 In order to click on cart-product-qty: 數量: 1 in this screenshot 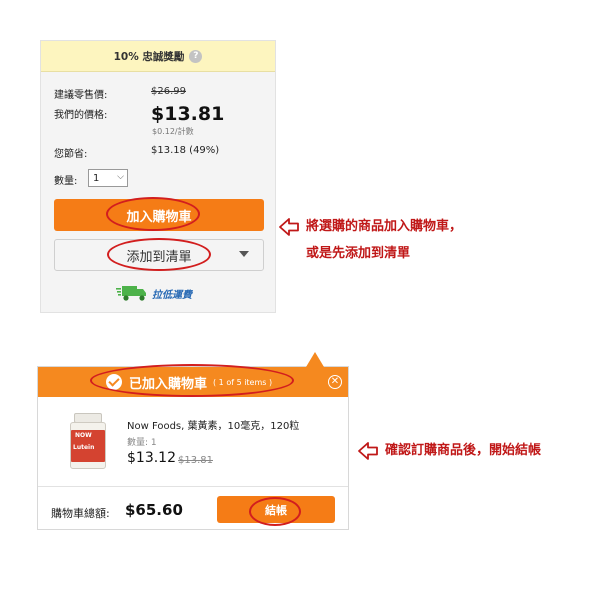, I will do `click(142, 443)`.